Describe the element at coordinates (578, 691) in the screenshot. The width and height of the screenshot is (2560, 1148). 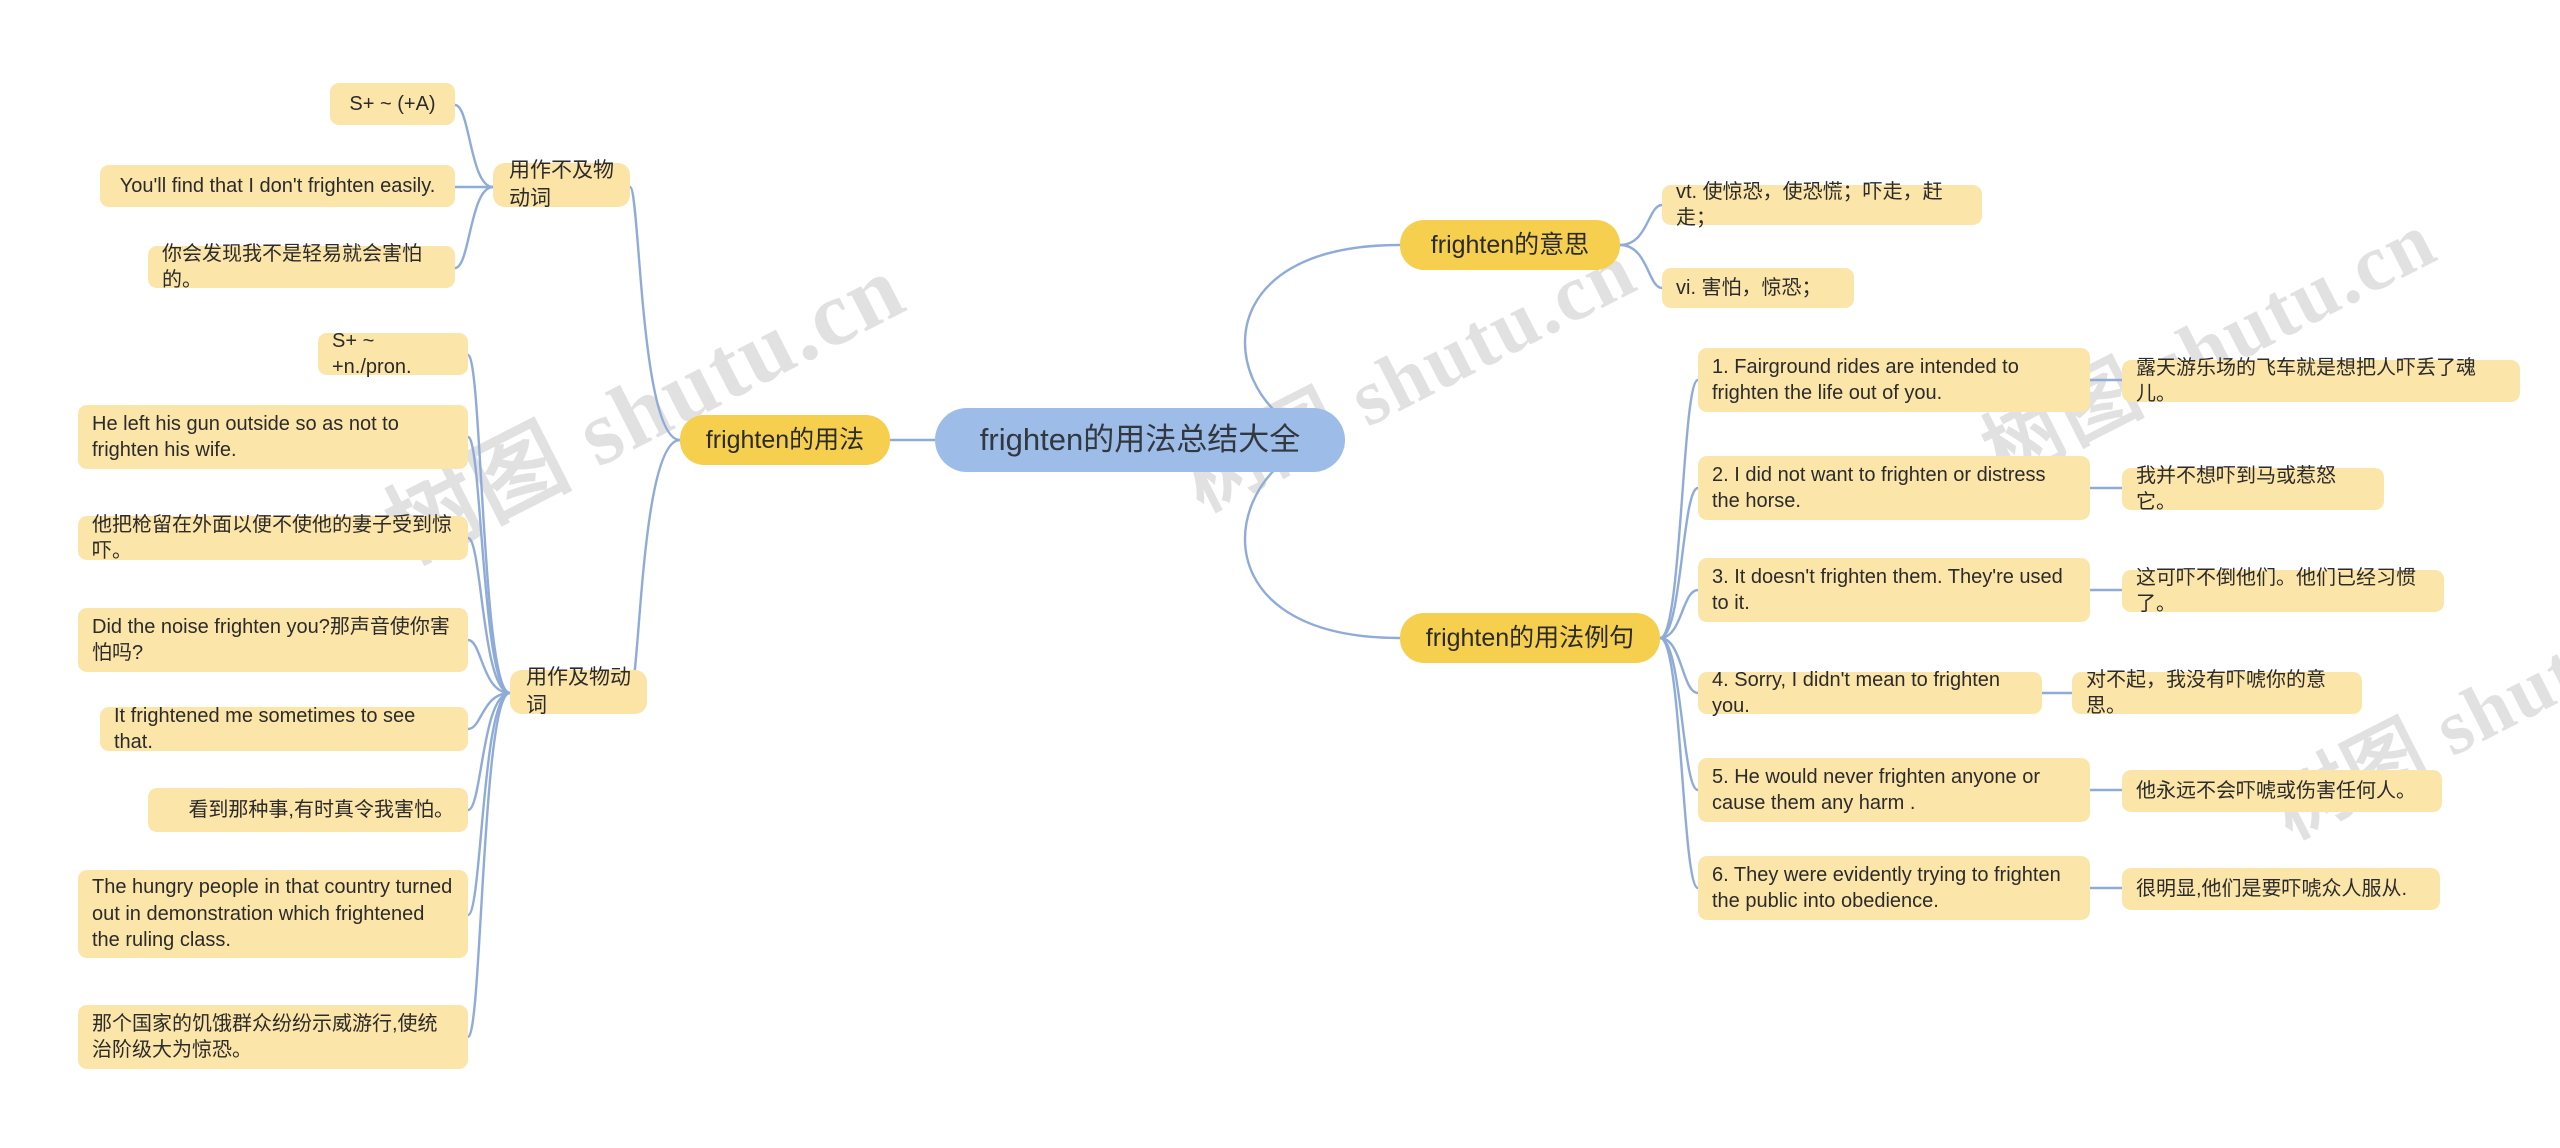
I see `sub-branch-transitive: 用作及物动词` at that location.